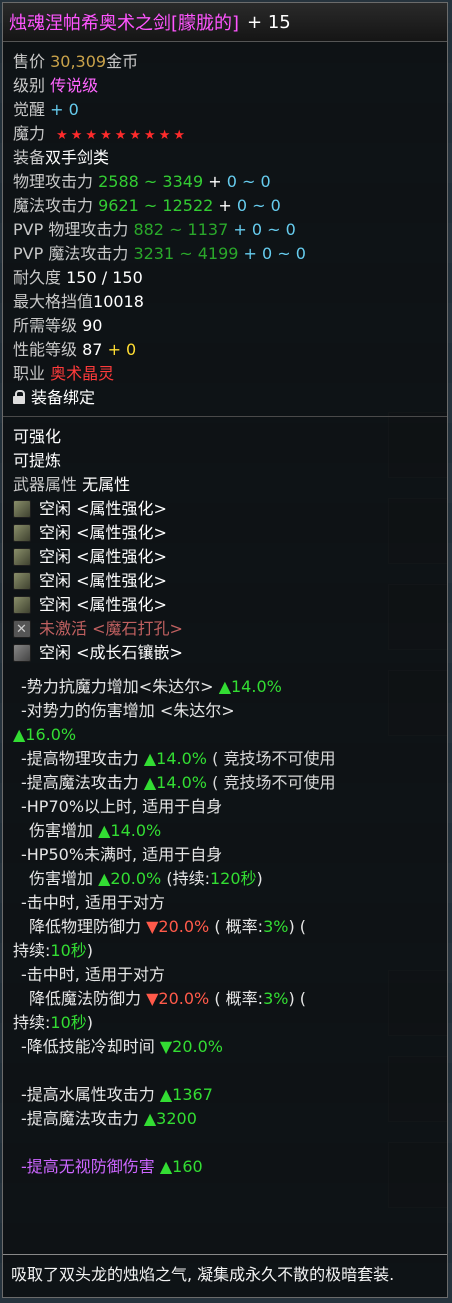 The image size is (452, 1303). What do you see at coordinates (63, 628) in the screenshot?
I see `inactive-state: 未激活` at bounding box center [63, 628].